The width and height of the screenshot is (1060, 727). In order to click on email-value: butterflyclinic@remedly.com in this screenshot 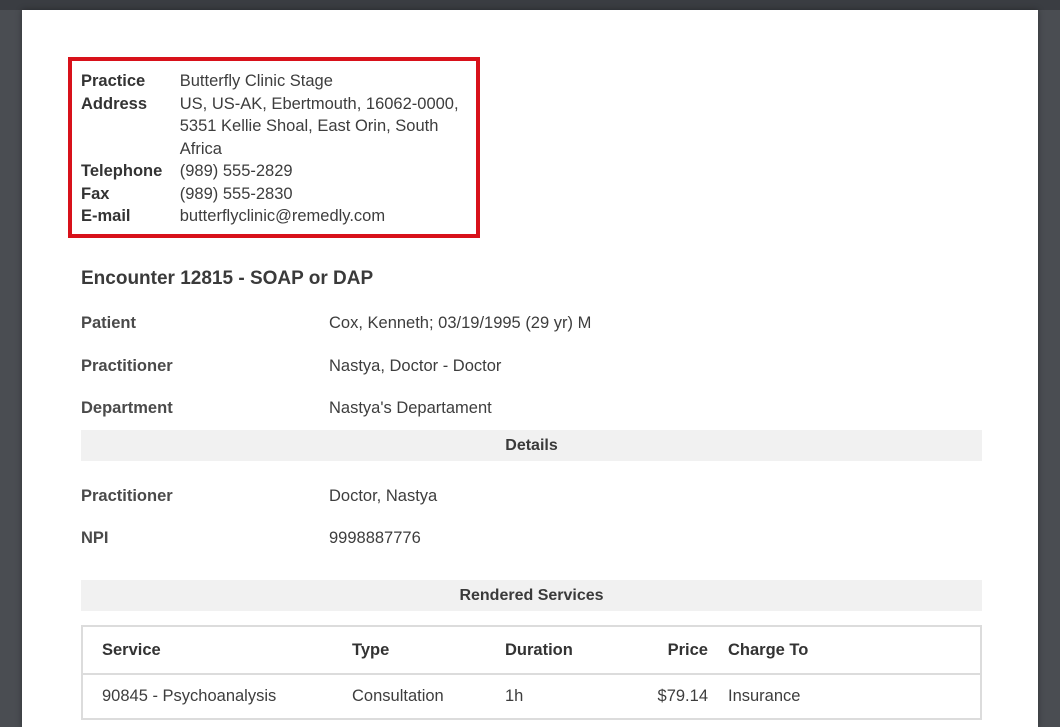, I will do `click(282, 216)`.